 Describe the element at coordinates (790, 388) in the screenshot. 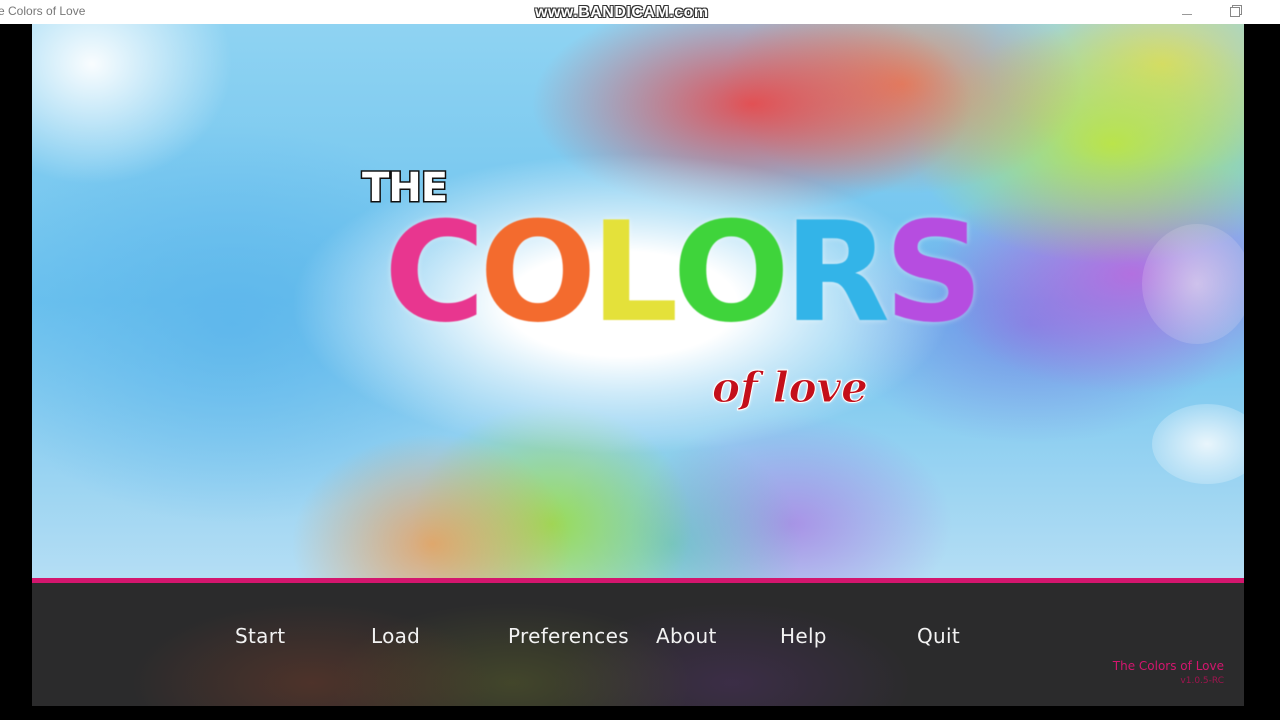

I see `logo-tagline: of love` at that location.